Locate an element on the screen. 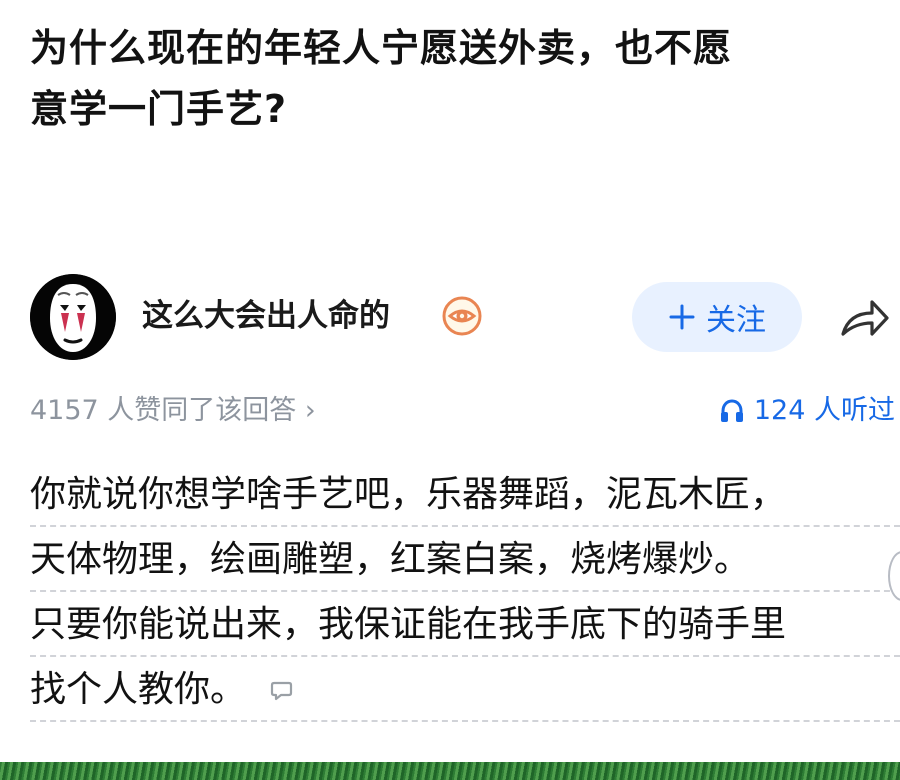 The height and width of the screenshot is (780, 900). question-title-line-2: 意学一门手艺? is located at coordinates (159, 109).